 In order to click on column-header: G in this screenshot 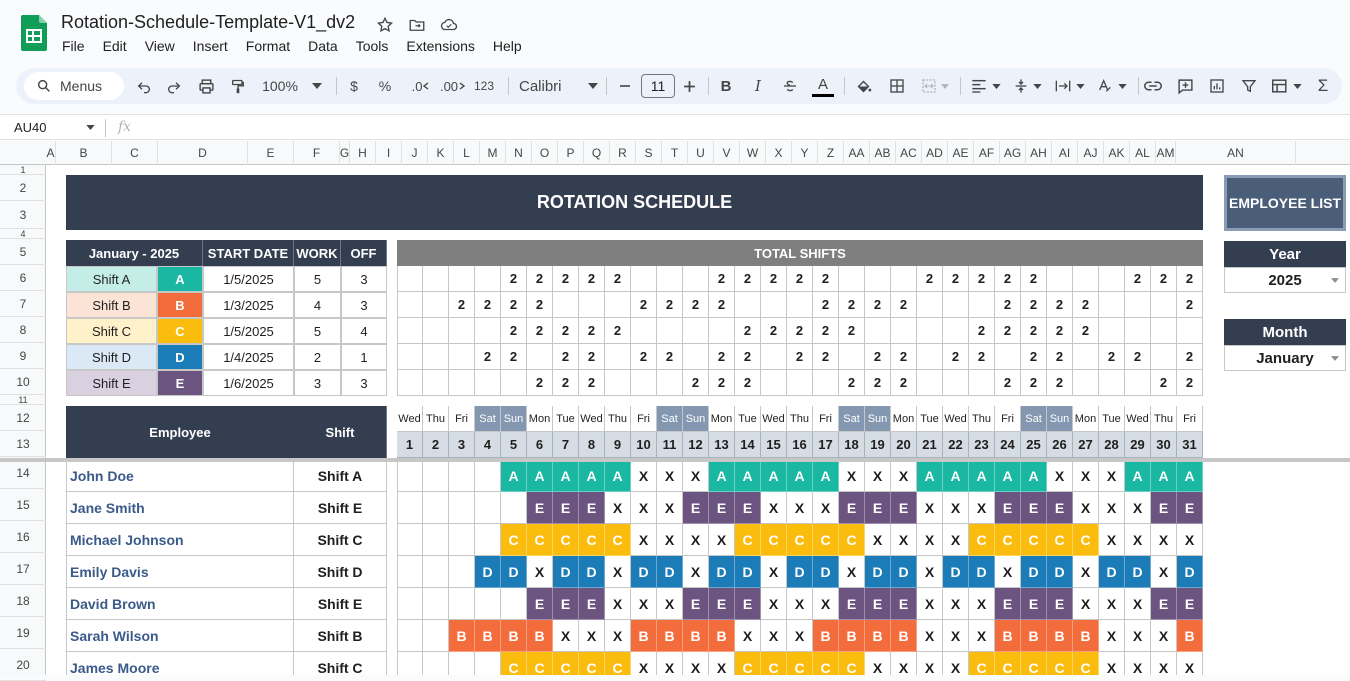, I will do `click(345, 153)`.